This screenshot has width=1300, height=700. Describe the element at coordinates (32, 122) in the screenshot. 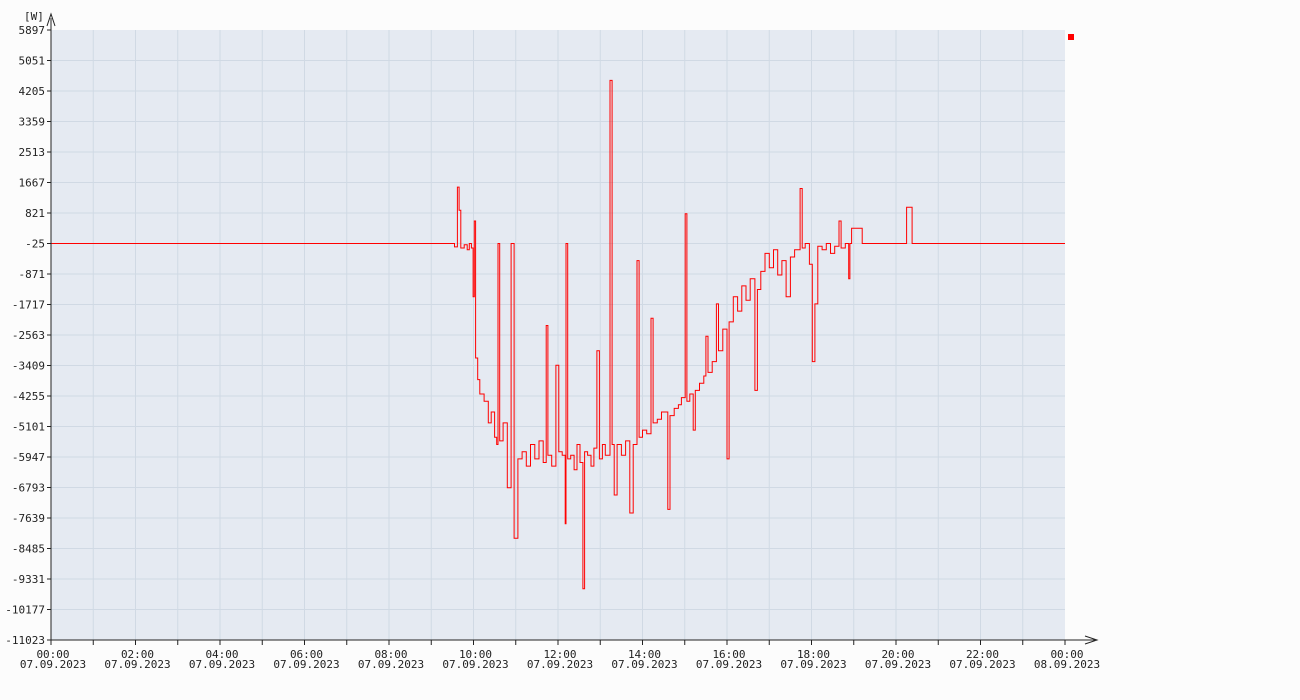

I see `y-tick-label: 3359` at that location.